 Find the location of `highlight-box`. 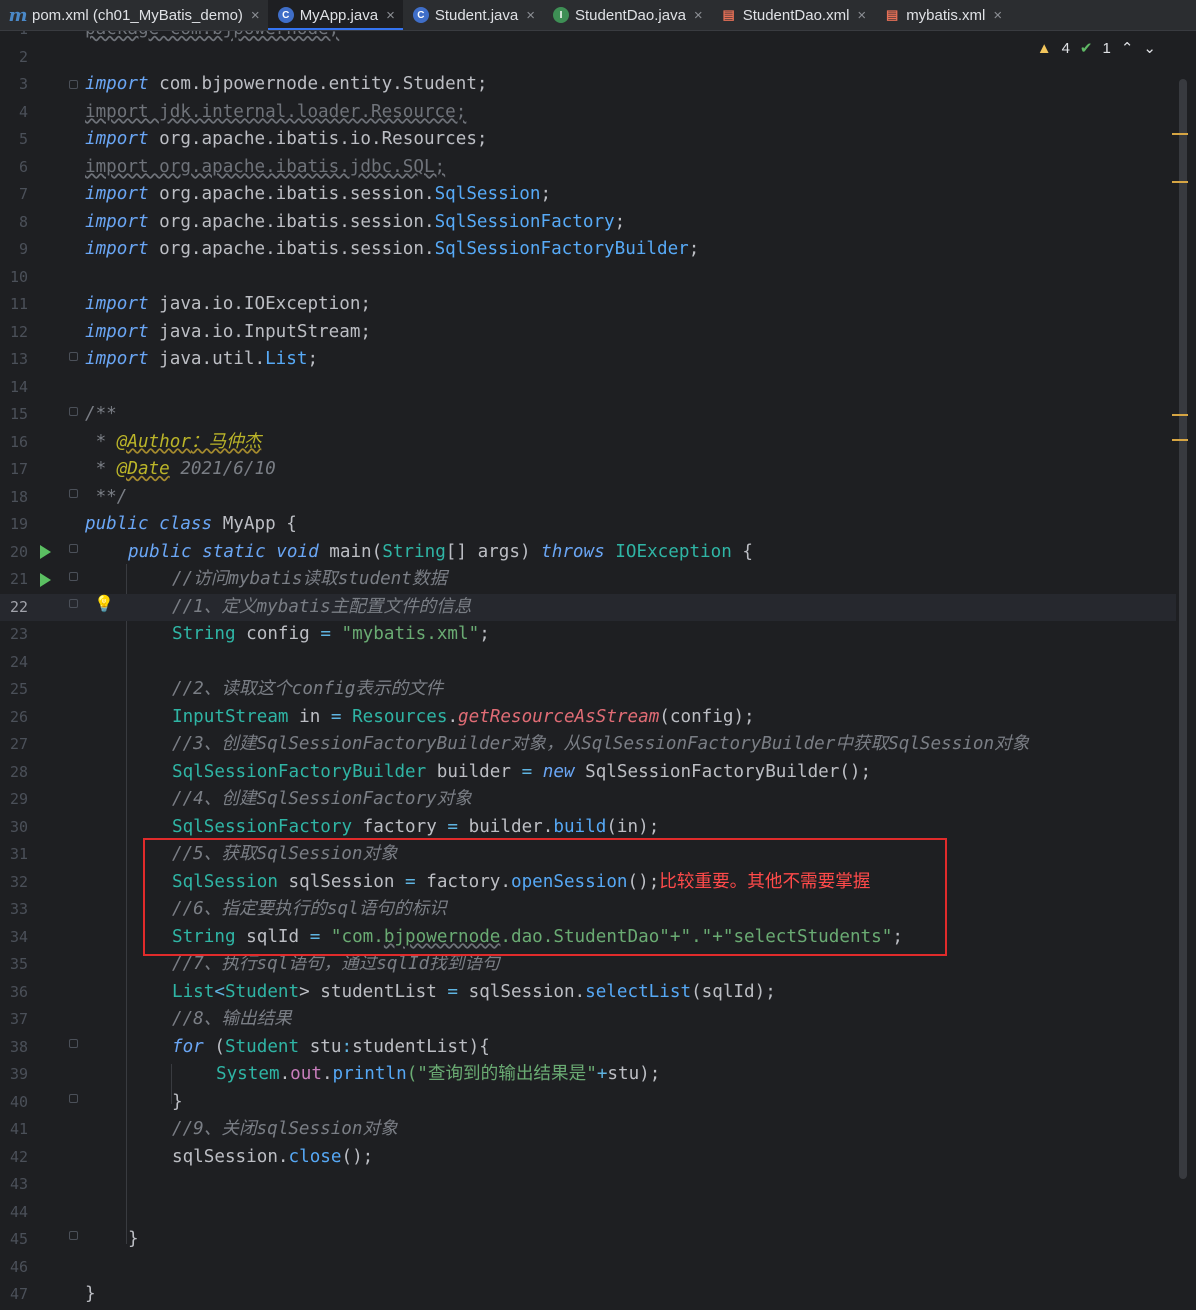

highlight-box is located at coordinates (545, 897).